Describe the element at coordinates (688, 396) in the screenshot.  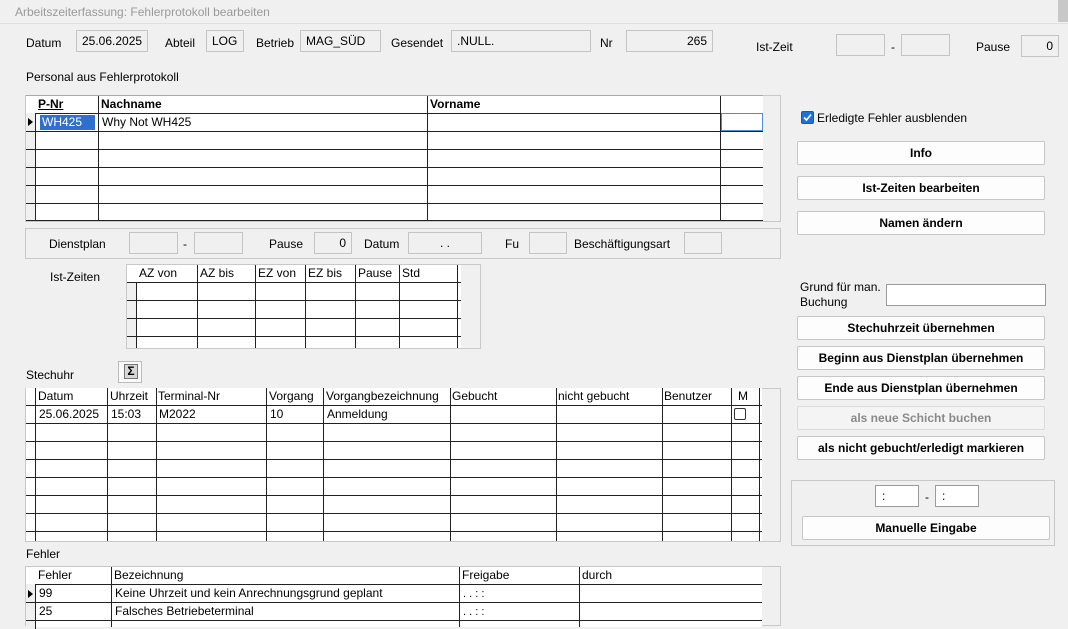
I see `col-benutzer-header: Benutzer` at that location.